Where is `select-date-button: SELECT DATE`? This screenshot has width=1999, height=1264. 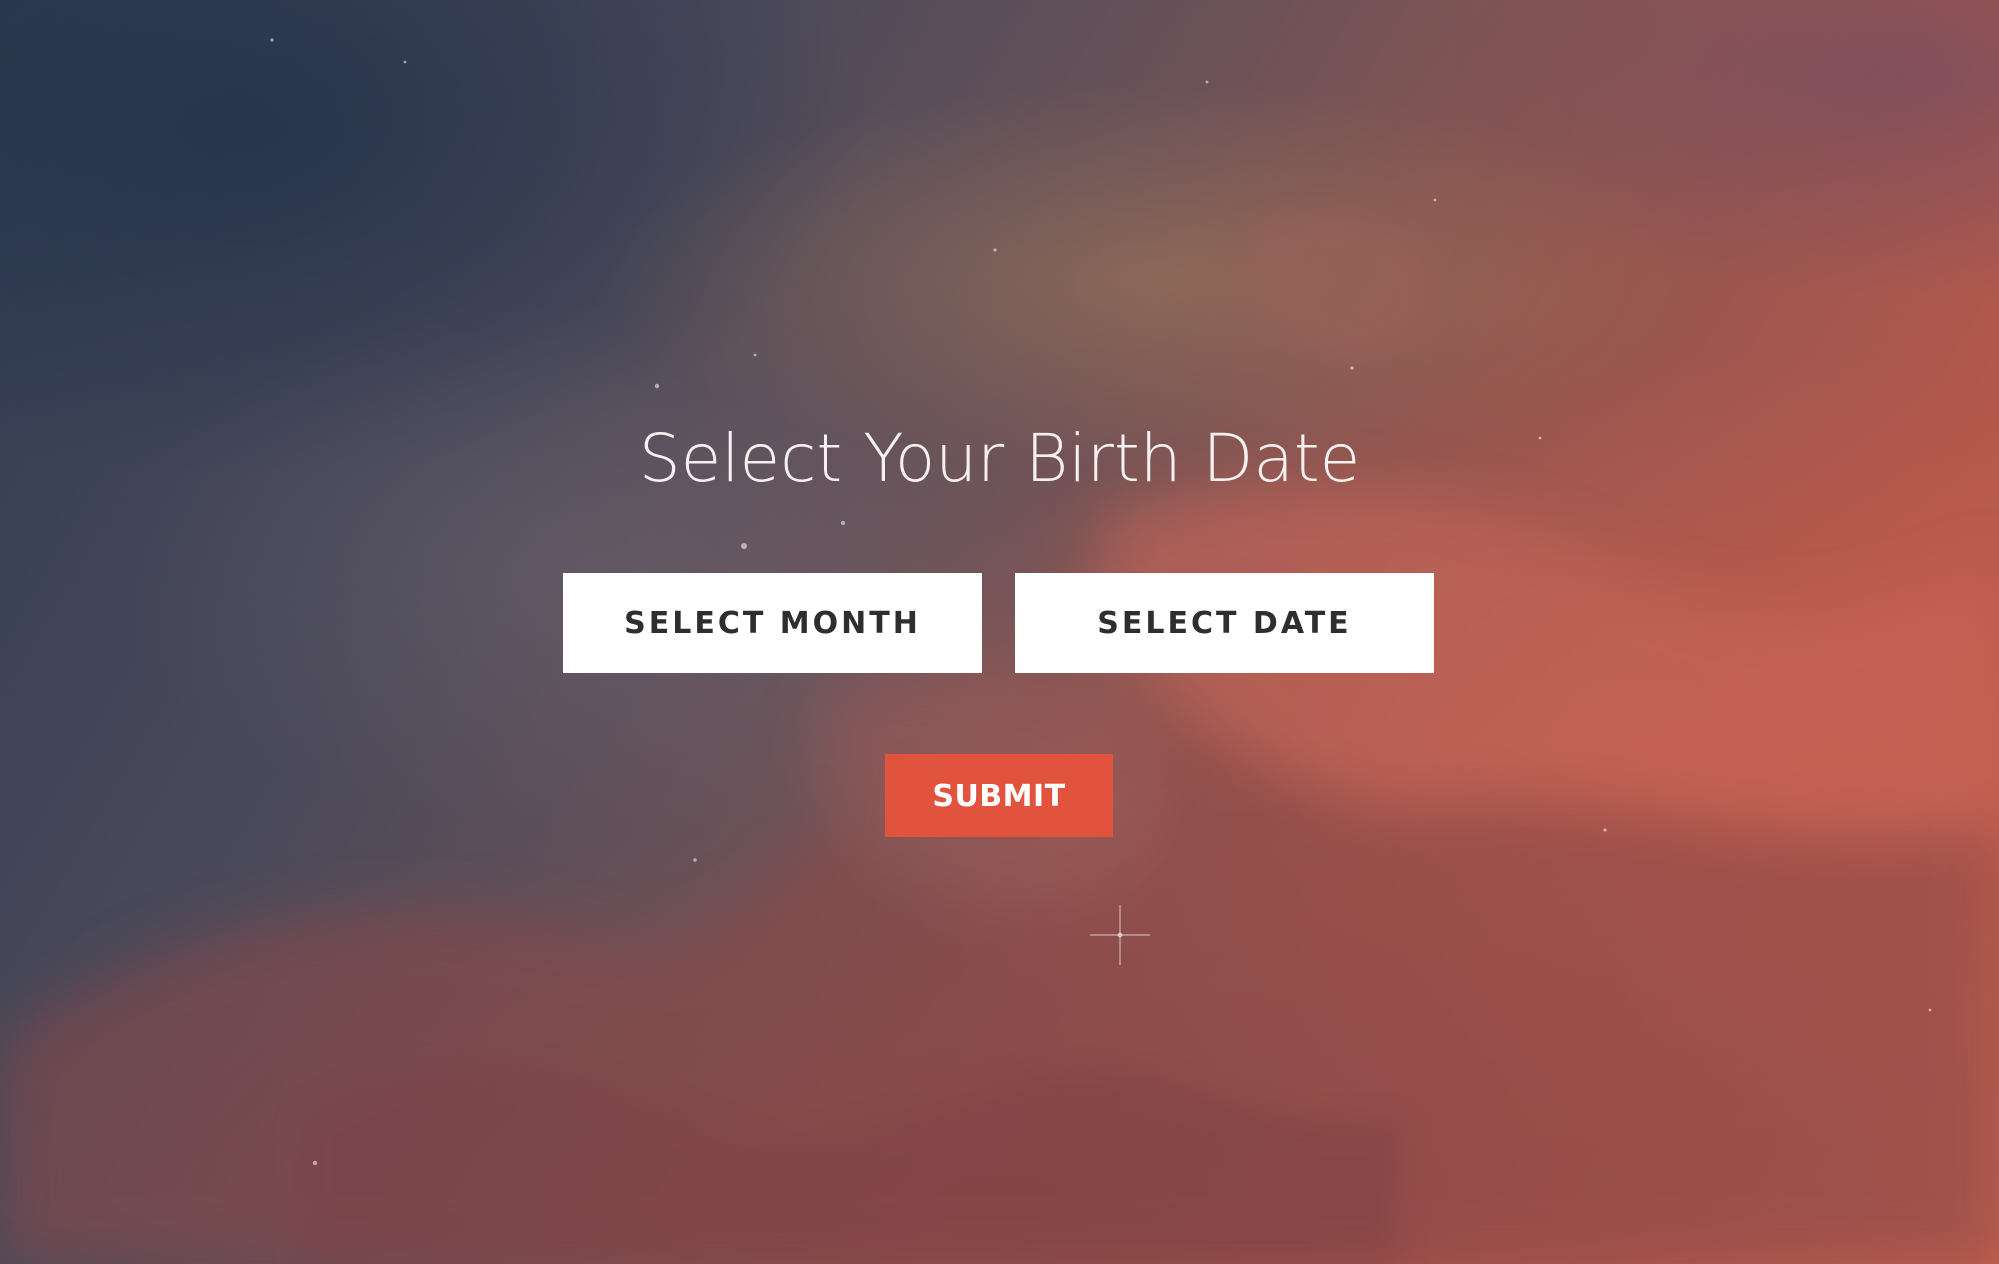 select-date-button: SELECT DATE is located at coordinates (1224, 623).